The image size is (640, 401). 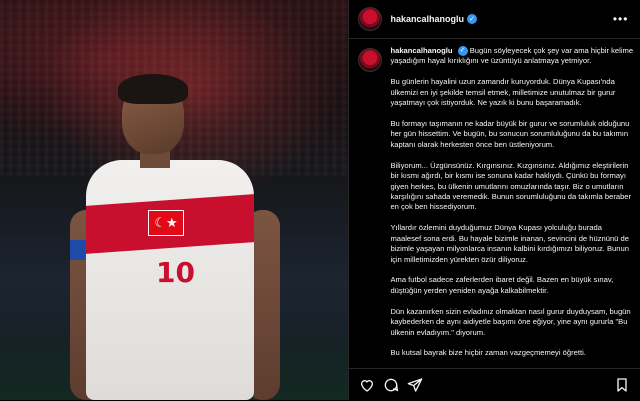 What do you see at coordinates (370, 60) in the screenshot?
I see `caption-avatar` at bounding box center [370, 60].